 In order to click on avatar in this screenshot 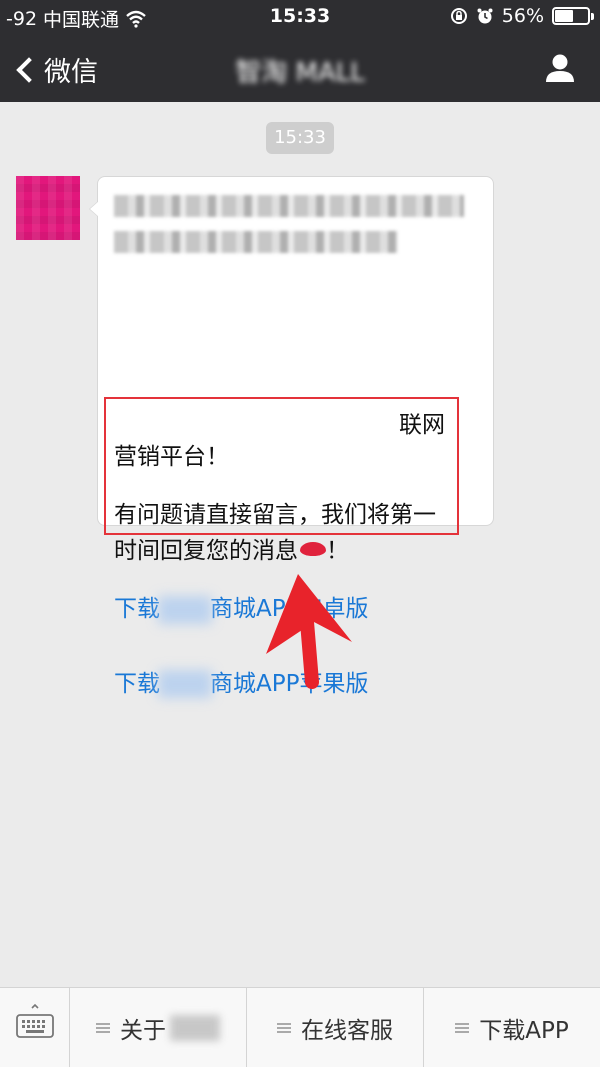, I will do `click(48, 208)`.